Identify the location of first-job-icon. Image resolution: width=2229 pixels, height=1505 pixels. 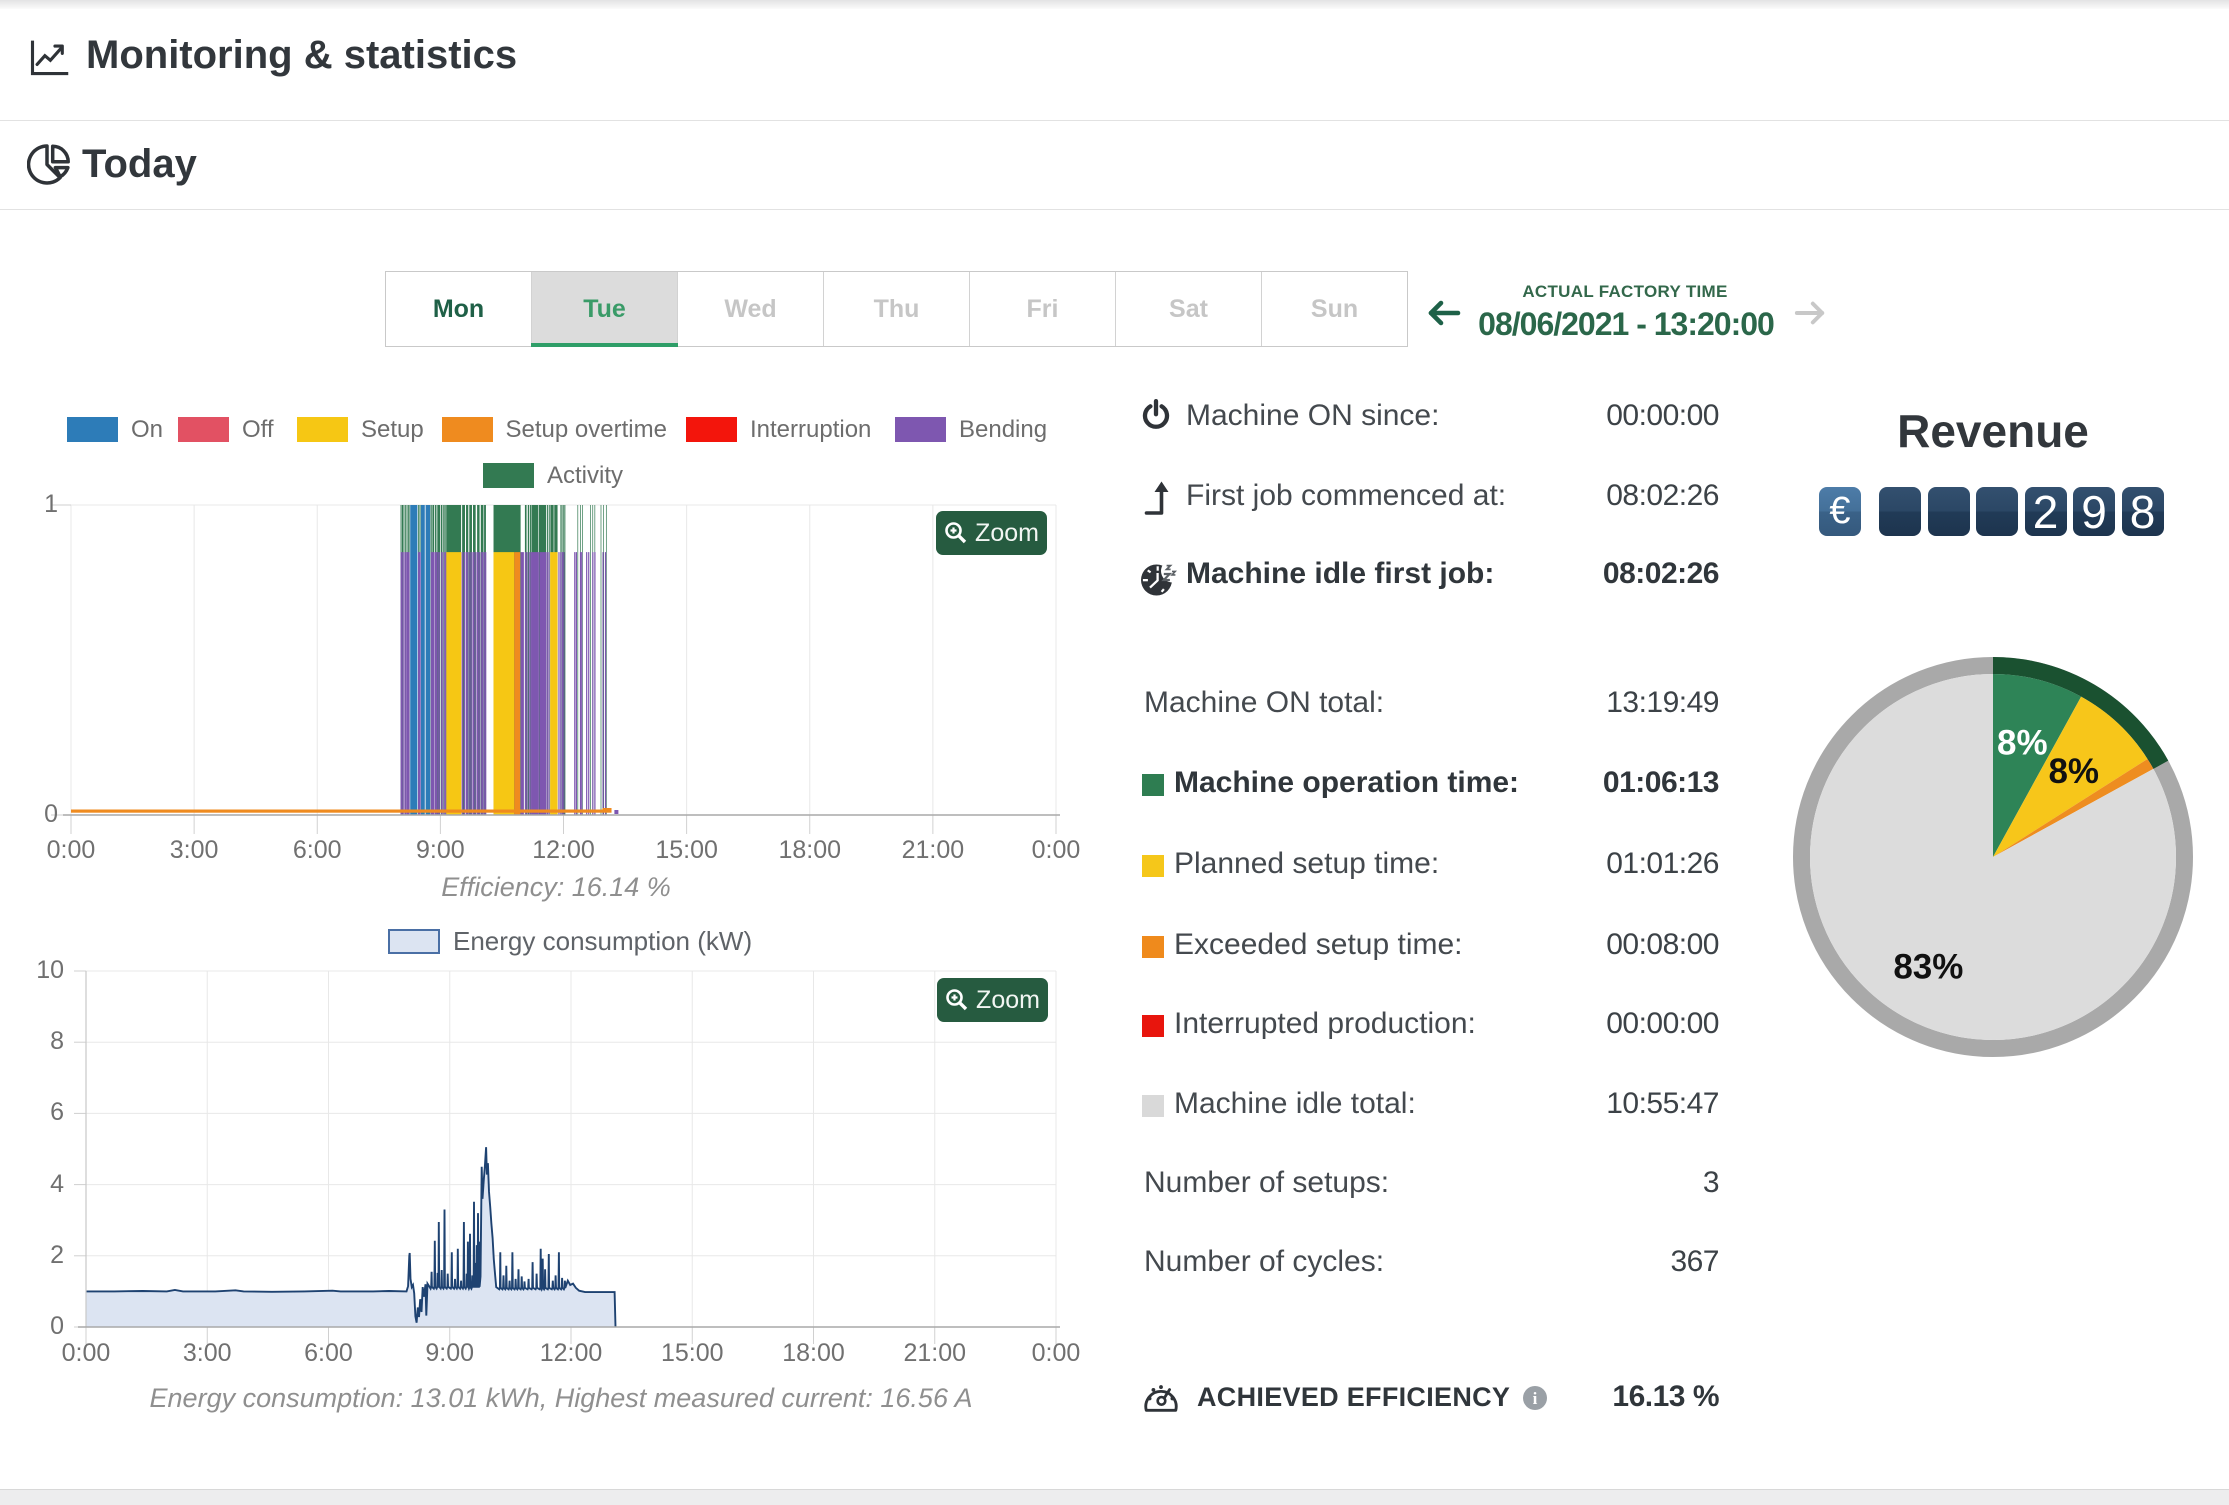
(1158, 497).